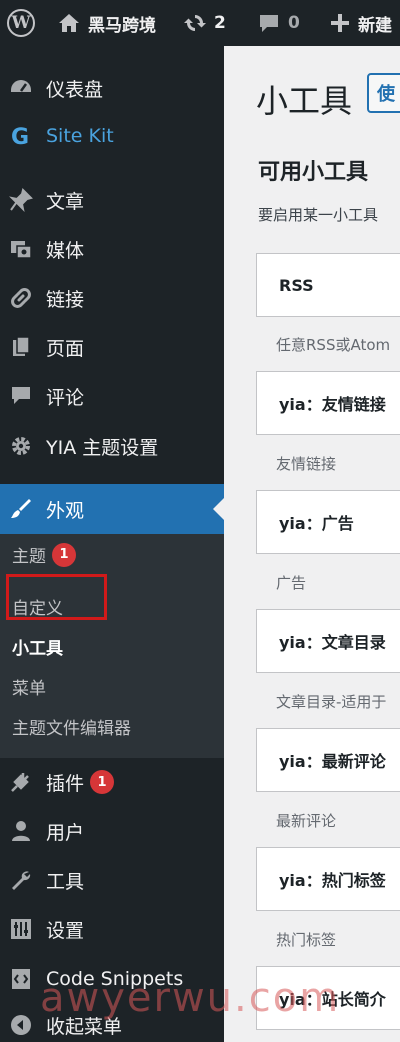 This screenshot has height=1042, width=400. Describe the element at coordinates (318, 215) in the screenshot. I see `available-widgets-intro: 要启用某一小工具` at that location.